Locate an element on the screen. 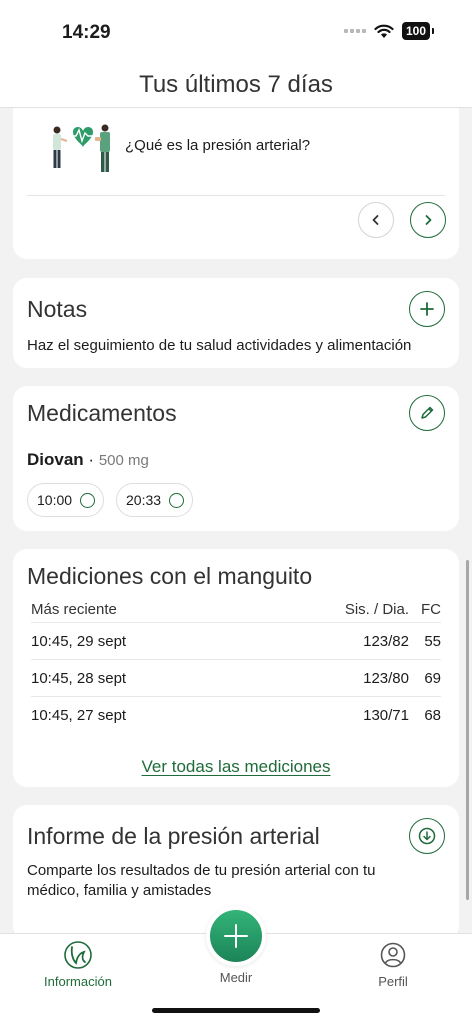  view-all-measurements-link: Ver todas las mediciones is located at coordinates (236, 766).